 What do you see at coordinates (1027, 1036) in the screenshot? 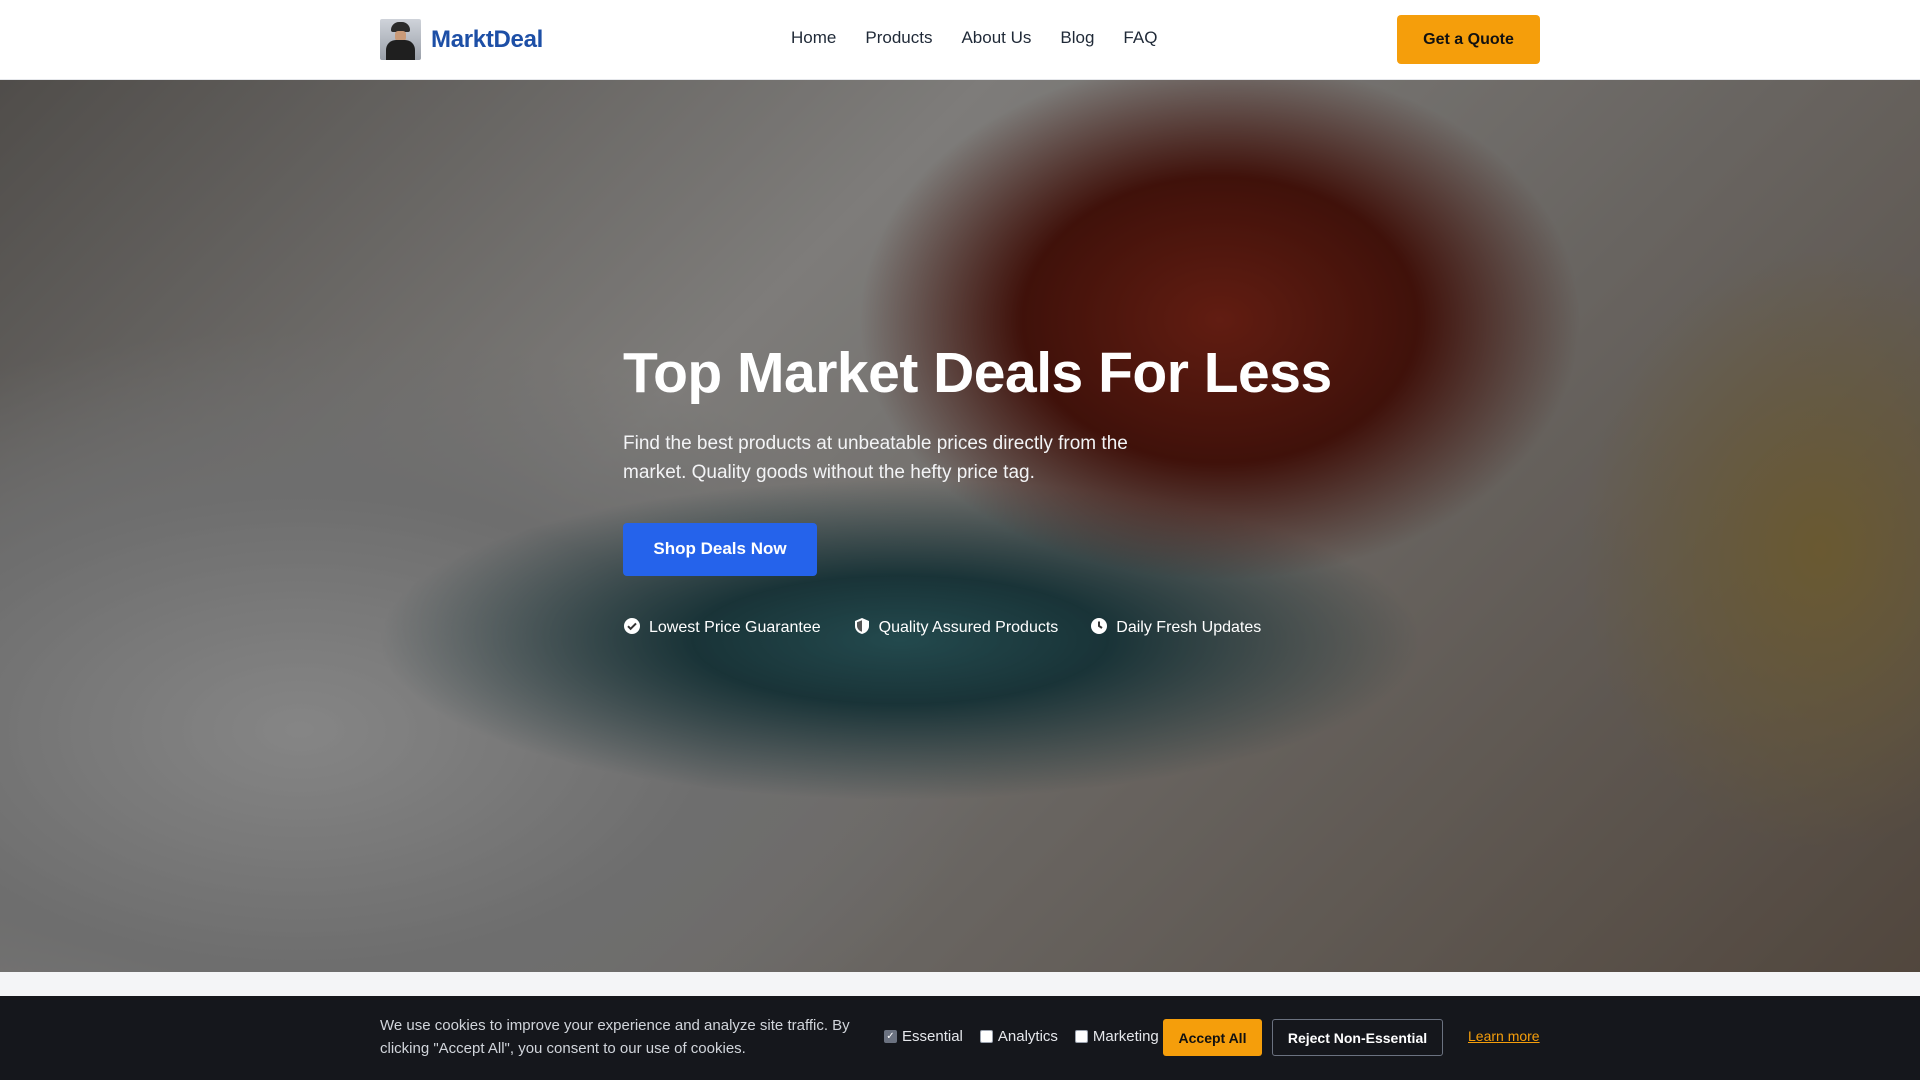
I see `option-label: Analytics` at bounding box center [1027, 1036].